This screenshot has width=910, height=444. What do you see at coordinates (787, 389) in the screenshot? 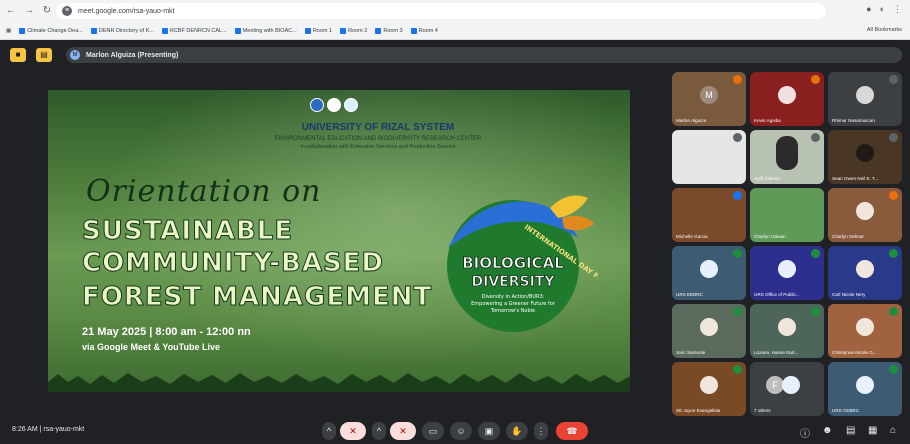
I see `others-tile: F 7 others` at bounding box center [787, 389].